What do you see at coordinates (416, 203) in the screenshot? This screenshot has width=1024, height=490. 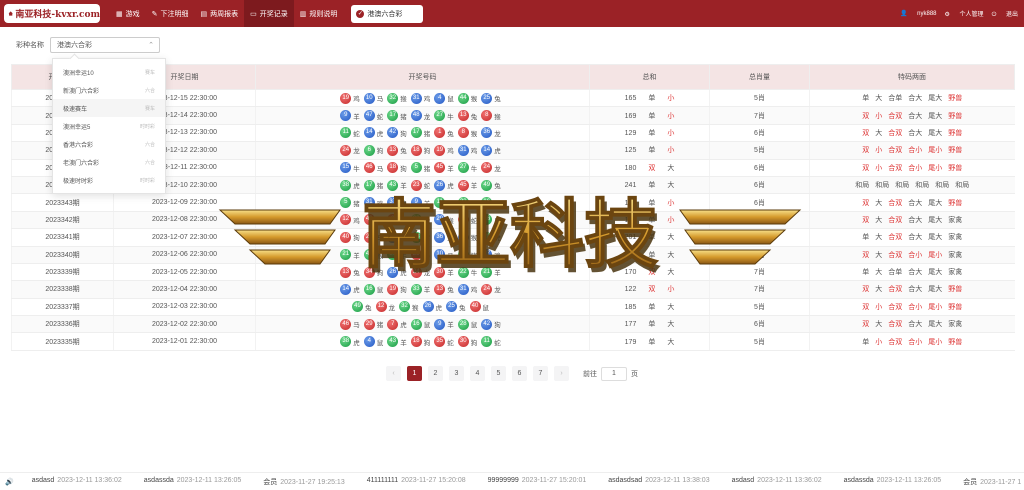 I see `ball-number: 9` at bounding box center [416, 203].